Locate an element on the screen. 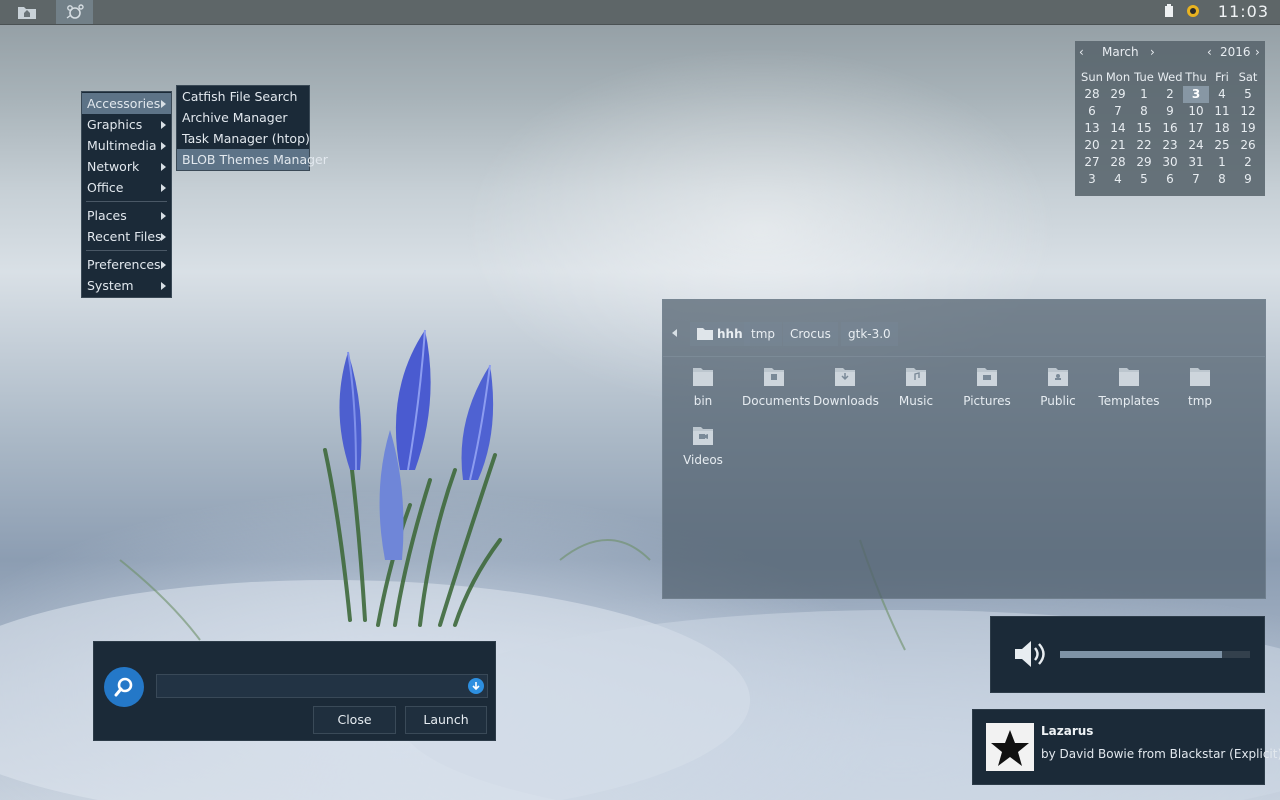  calendar-day: 15 is located at coordinates (1144, 128).